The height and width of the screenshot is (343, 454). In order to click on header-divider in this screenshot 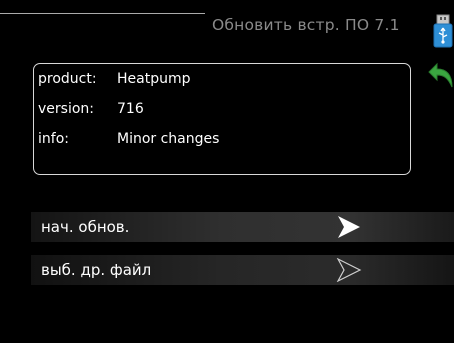, I will do `click(102, 13)`.